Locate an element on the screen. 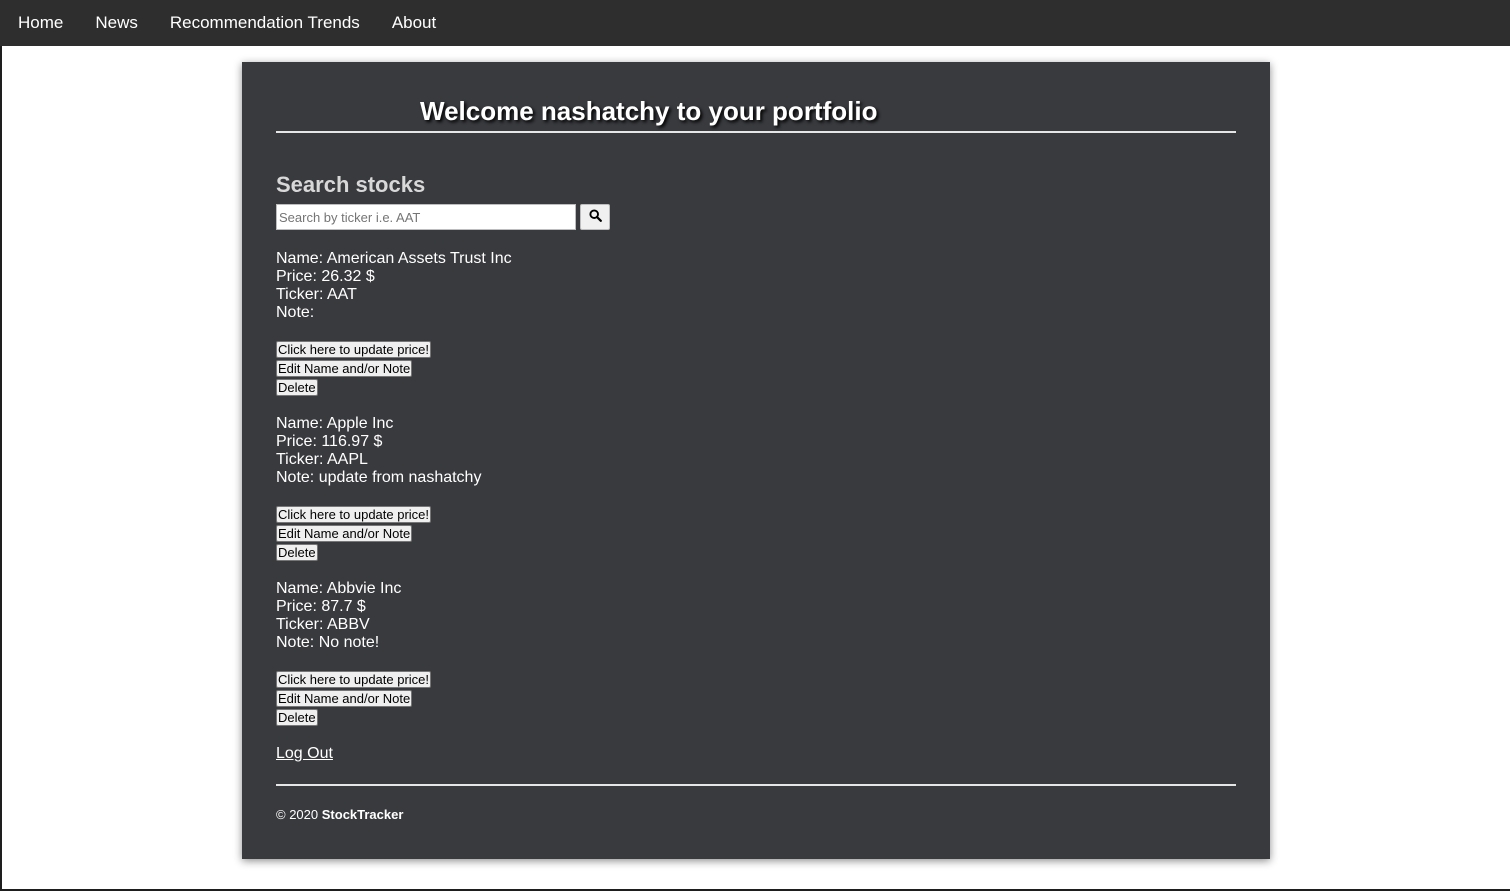 Image resolution: width=1510 pixels, height=891 pixels. footer: © 2020 StockTracker is located at coordinates (339, 814).